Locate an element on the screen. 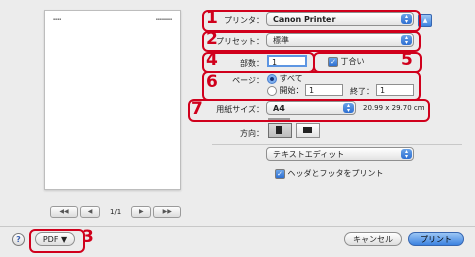 The image size is (475, 257). print-button: プリント is located at coordinates (436, 239).